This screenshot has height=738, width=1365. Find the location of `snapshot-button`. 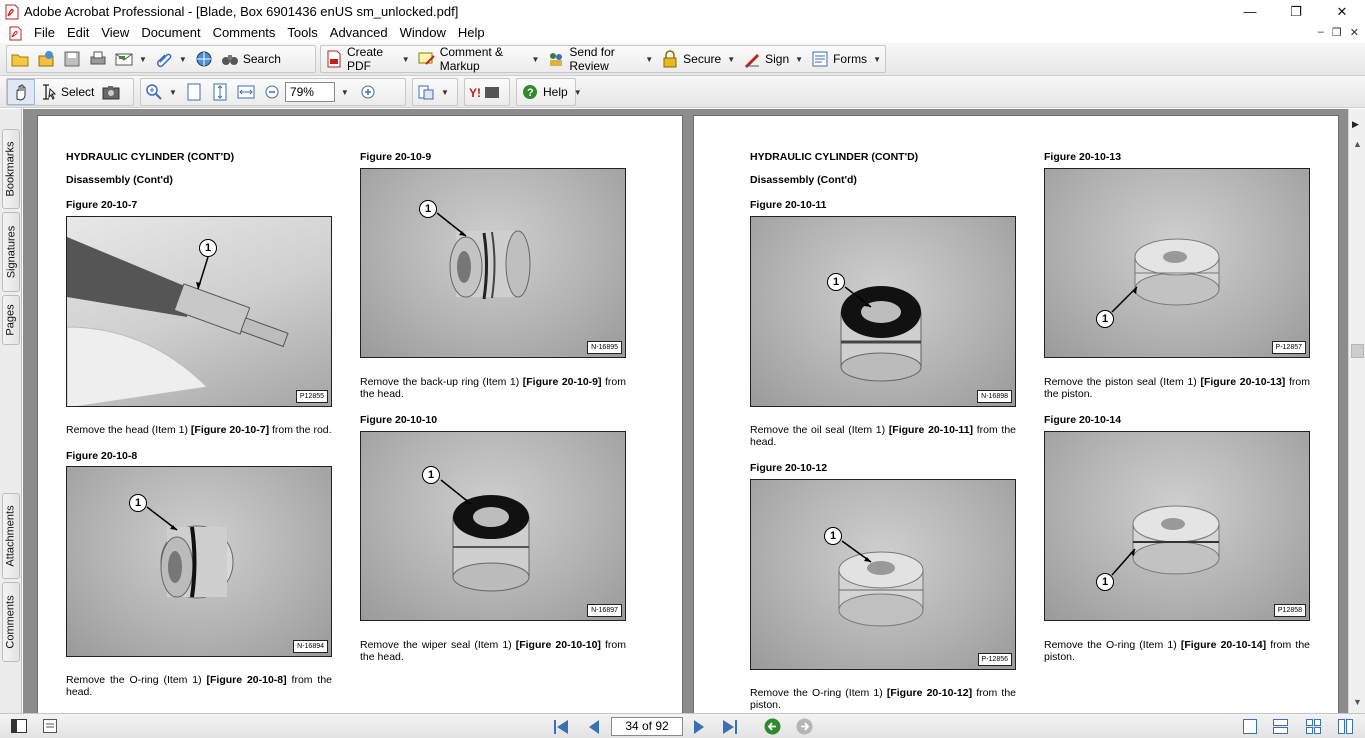

snapshot-button is located at coordinates (111, 92).